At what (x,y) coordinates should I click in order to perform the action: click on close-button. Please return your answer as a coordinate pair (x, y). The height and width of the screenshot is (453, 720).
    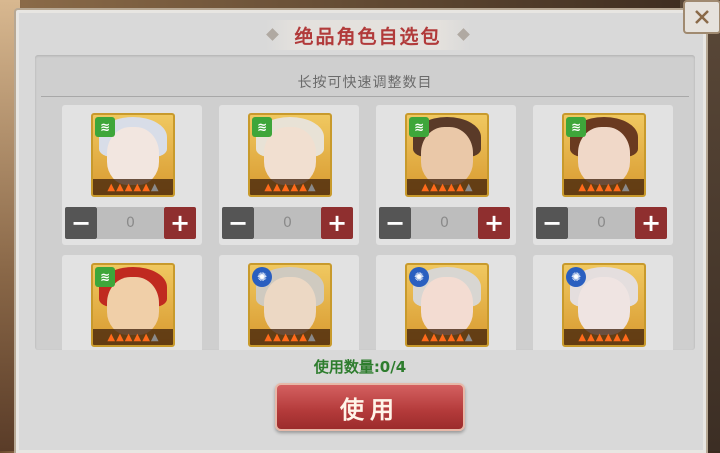
    Looking at the image, I should click on (701, 17).